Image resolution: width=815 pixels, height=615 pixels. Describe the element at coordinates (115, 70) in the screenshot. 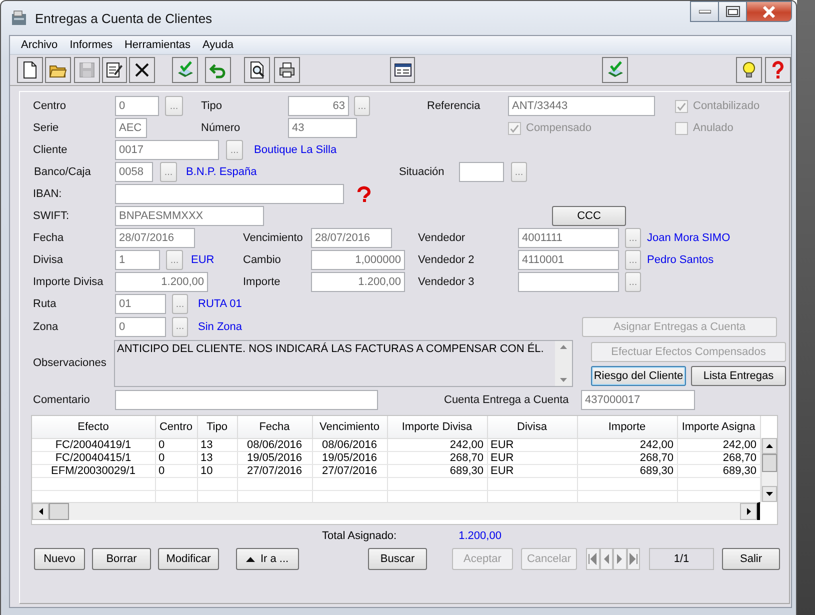

I see `edit-button` at that location.